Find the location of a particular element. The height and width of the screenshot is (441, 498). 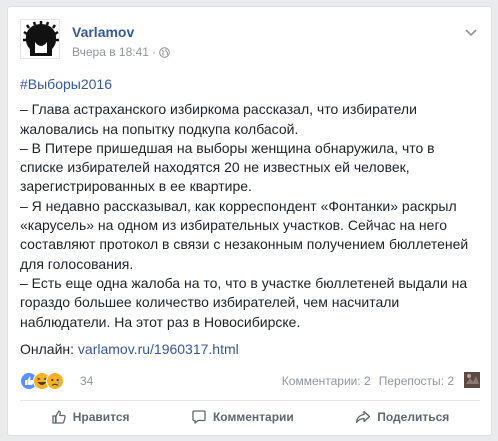

comment-button: Комментарии is located at coordinates (242, 417).